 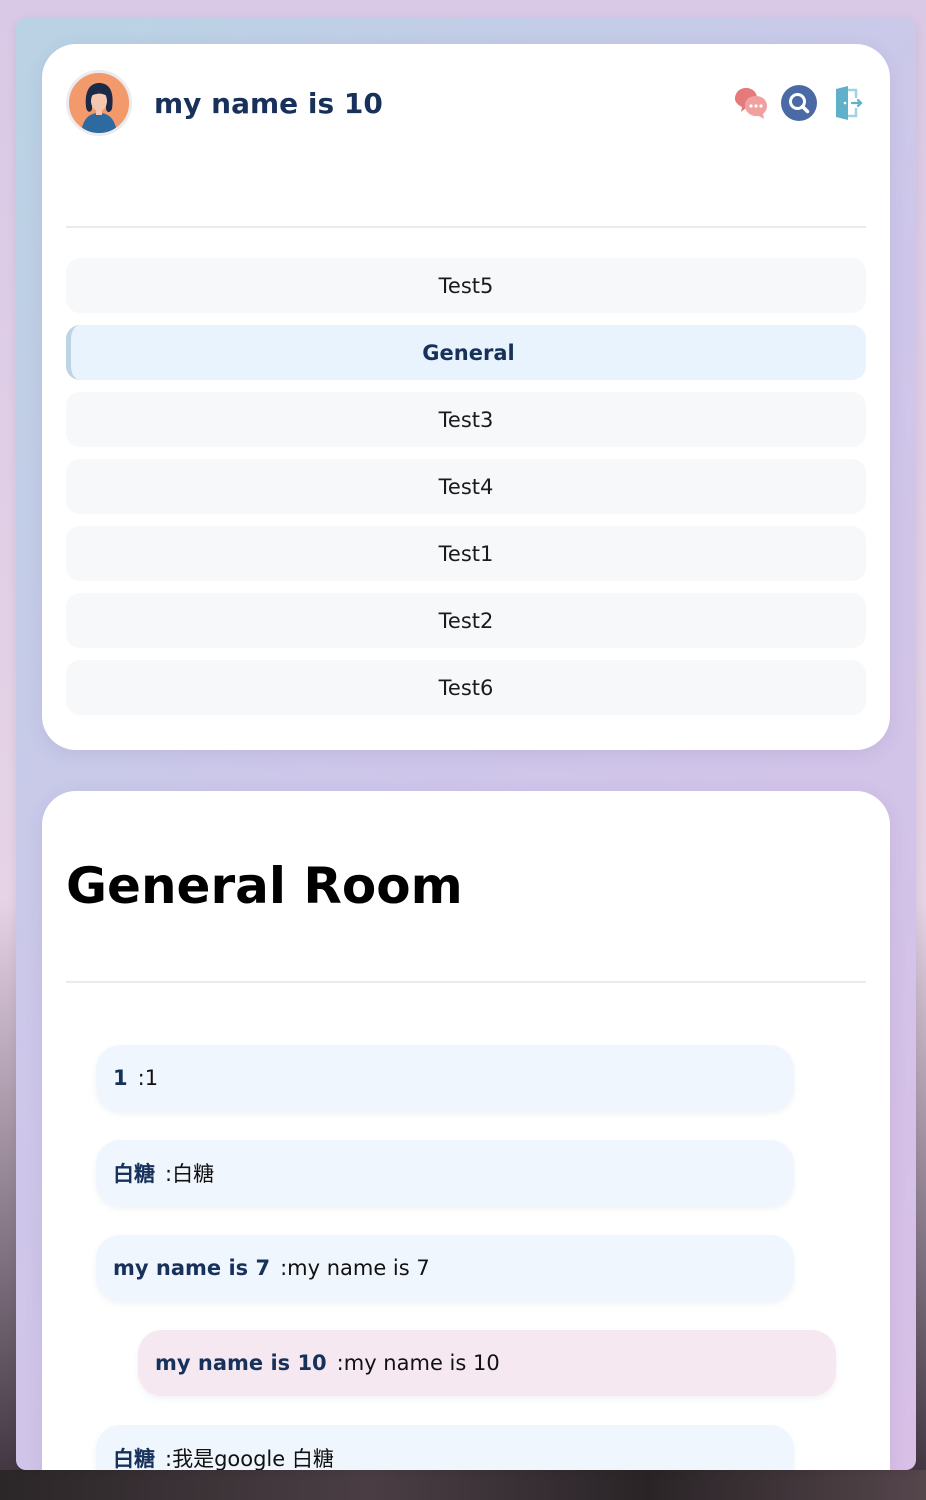 What do you see at coordinates (466, 982) in the screenshot?
I see `room-title-divider` at bounding box center [466, 982].